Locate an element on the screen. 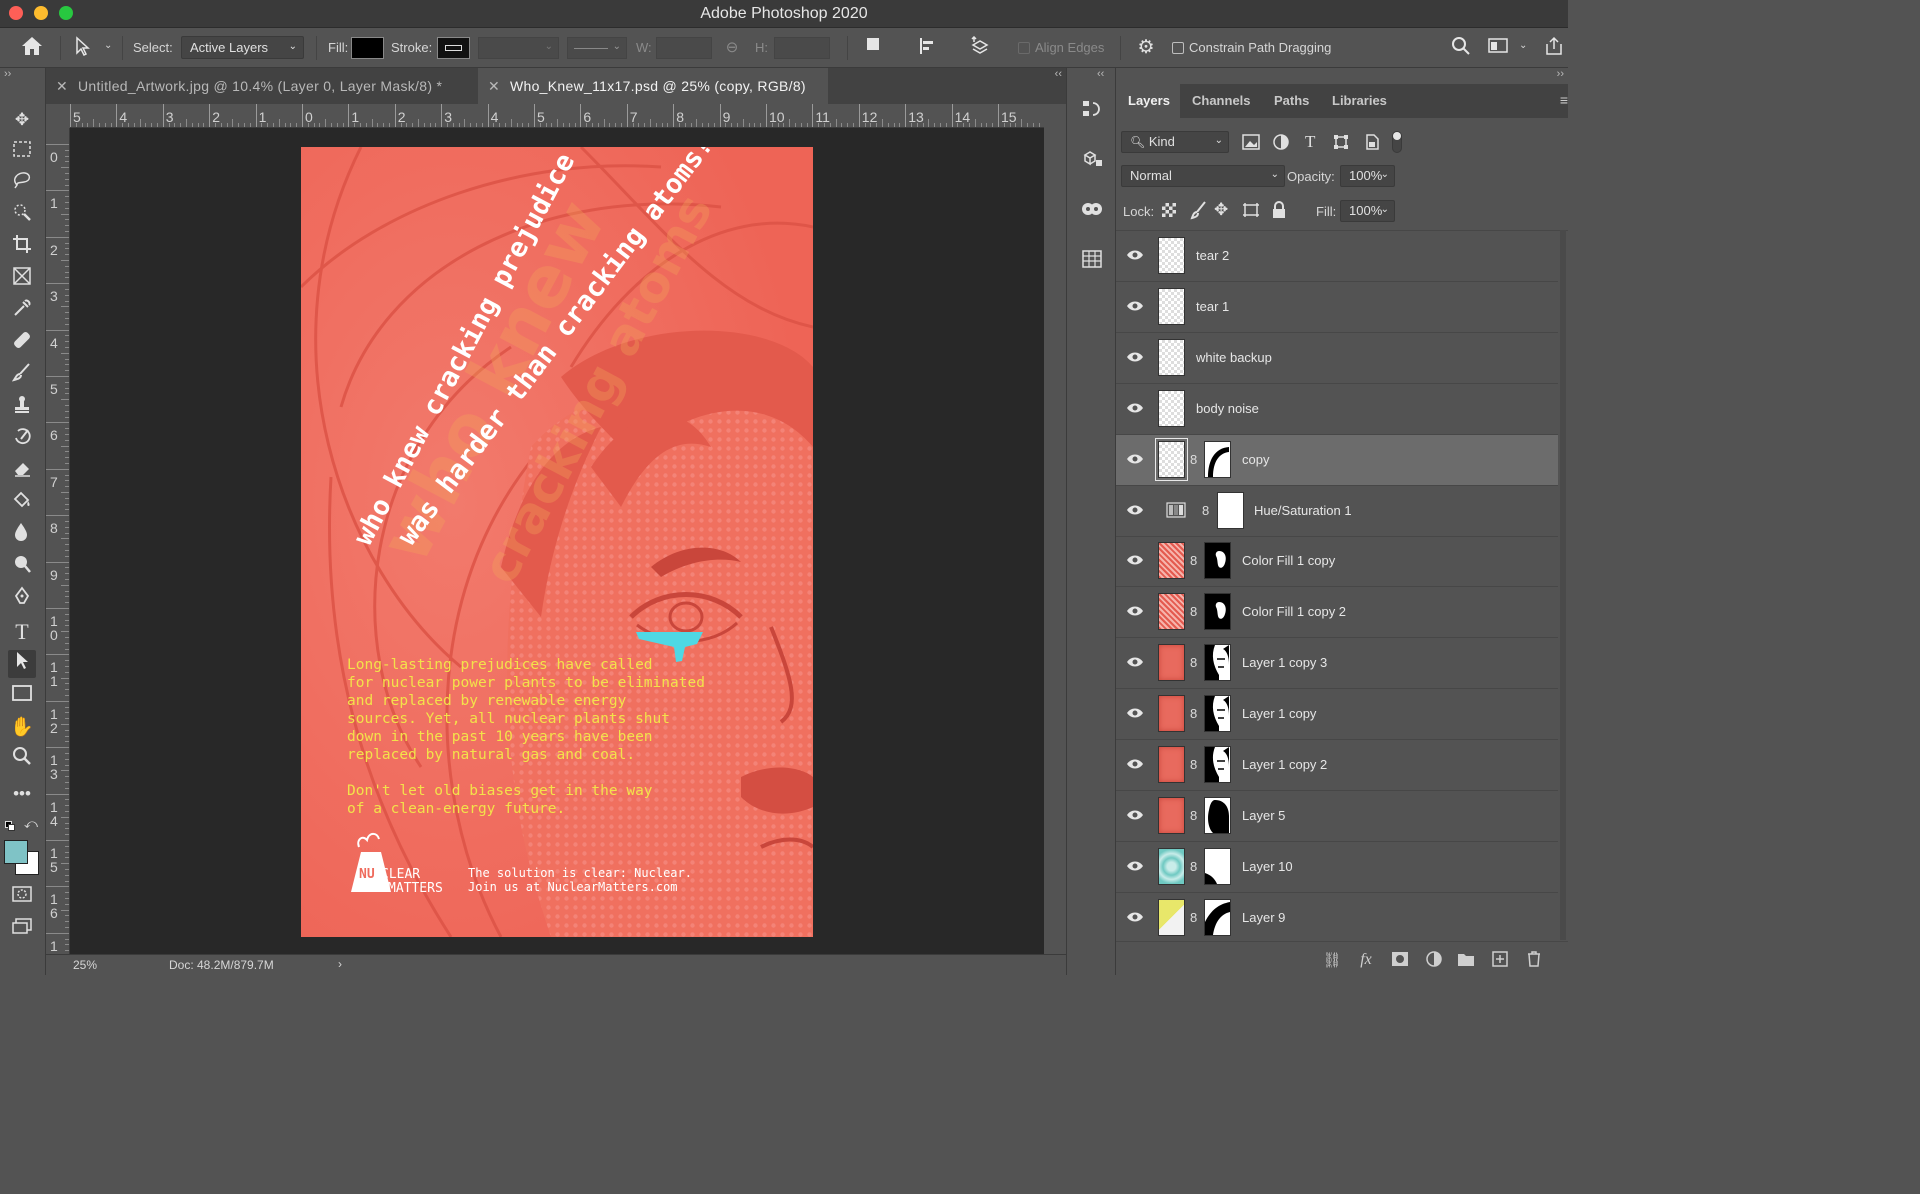 Image resolution: width=1920 pixels, height=1194 pixels. move-tool-icon: ✥ is located at coordinates (22, 120).